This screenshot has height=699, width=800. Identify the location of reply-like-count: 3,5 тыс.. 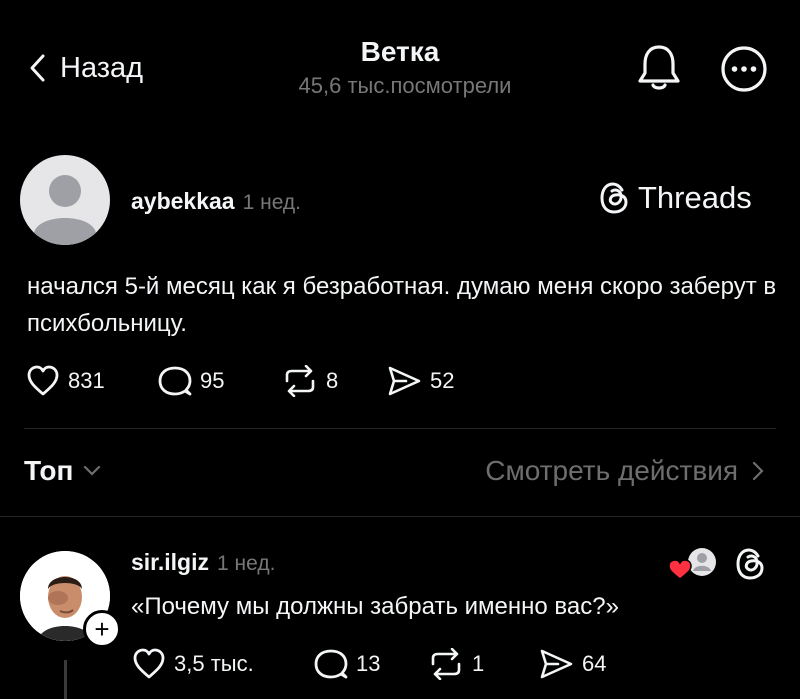
(214, 663).